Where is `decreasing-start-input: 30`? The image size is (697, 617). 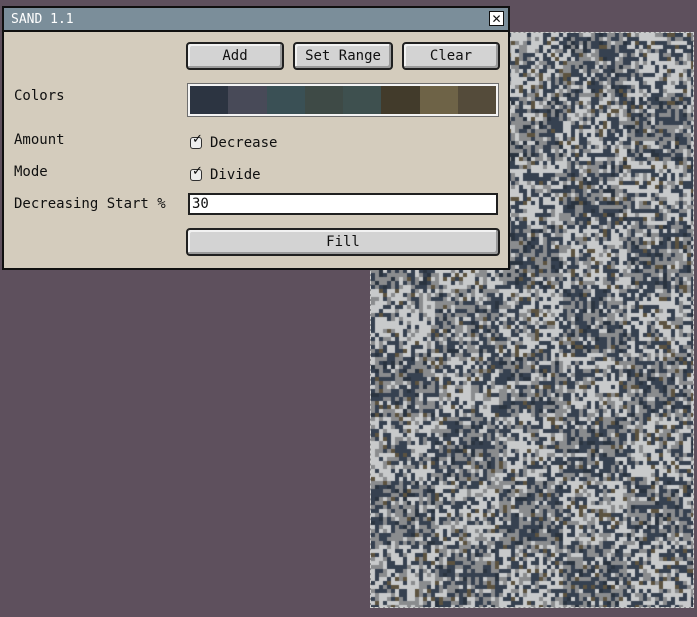 decreasing-start-input: 30 is located at coordinates (343, 204).